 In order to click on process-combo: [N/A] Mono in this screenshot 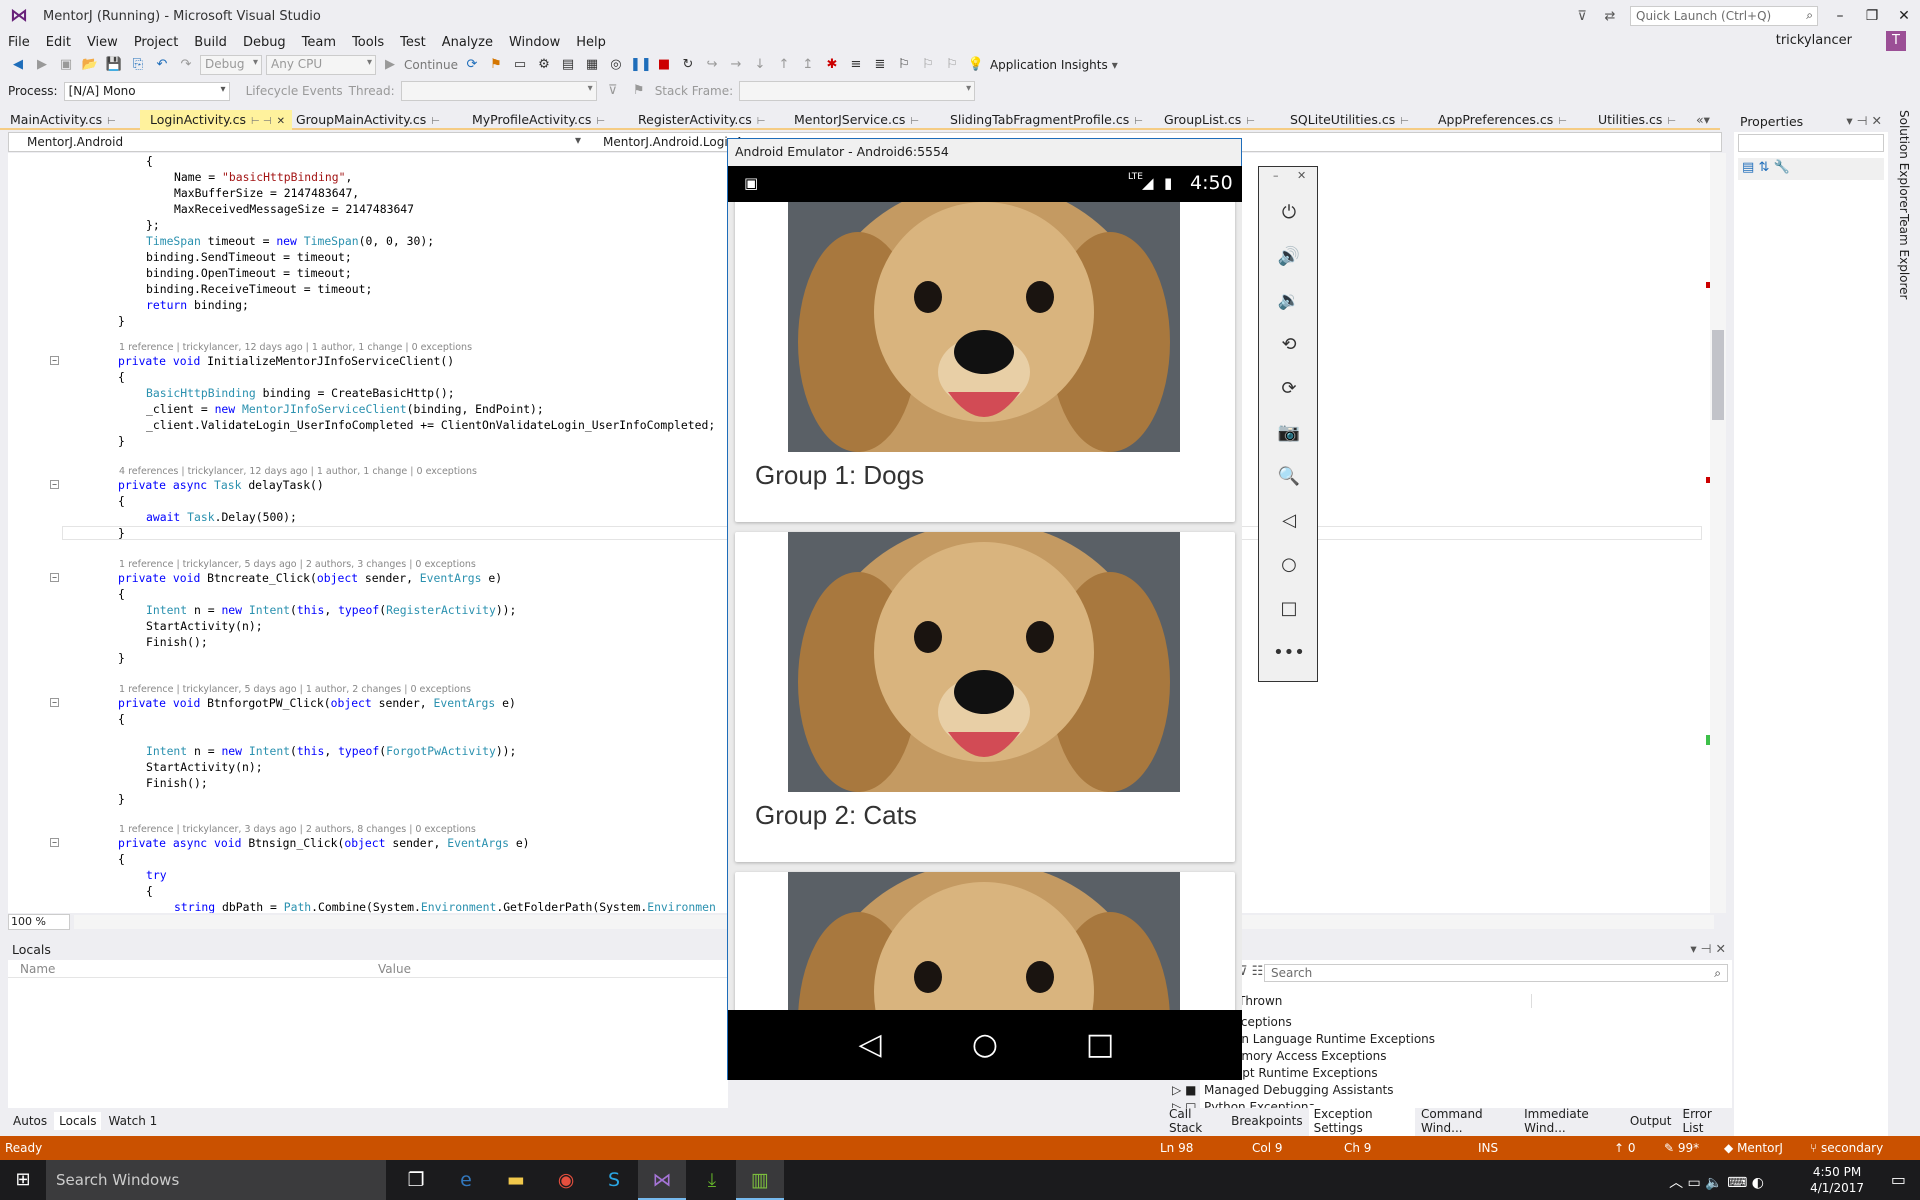, I will do `click(146, 91)`.